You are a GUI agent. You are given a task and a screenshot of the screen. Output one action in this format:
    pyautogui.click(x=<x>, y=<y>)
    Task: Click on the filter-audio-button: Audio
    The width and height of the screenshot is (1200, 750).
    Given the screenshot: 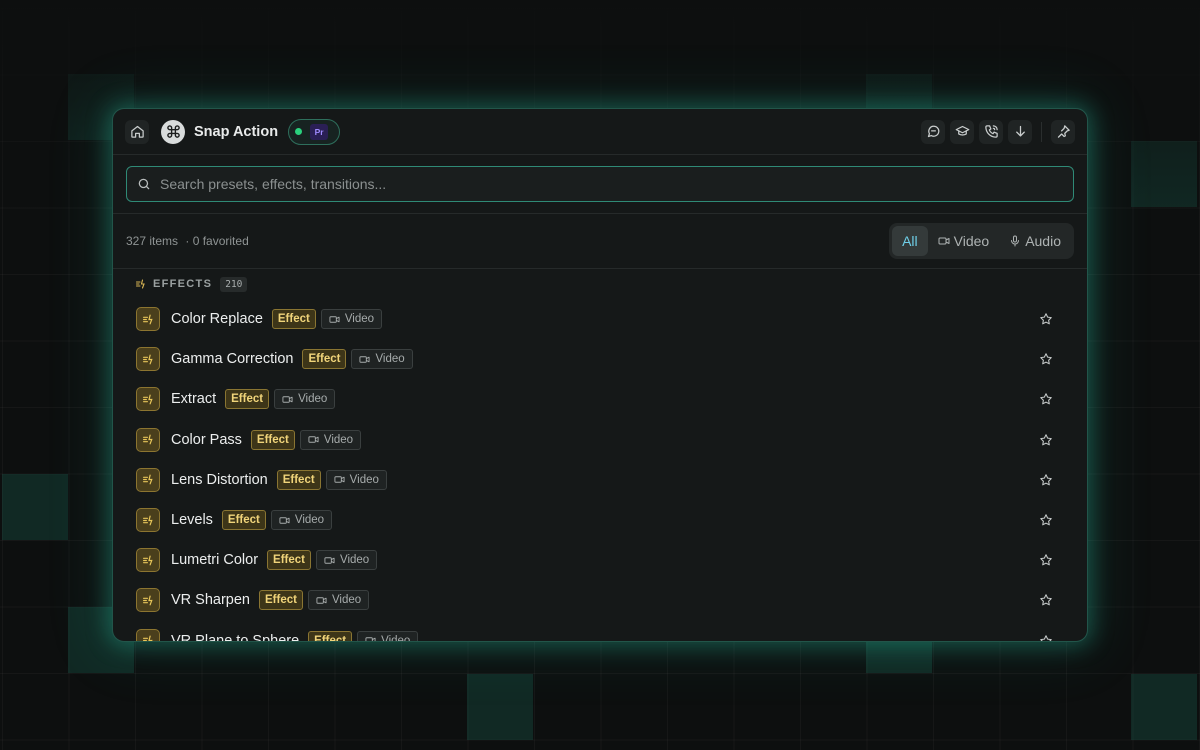 What is the action you would take?
    pyautogui.click(x=1035, y=241)
    